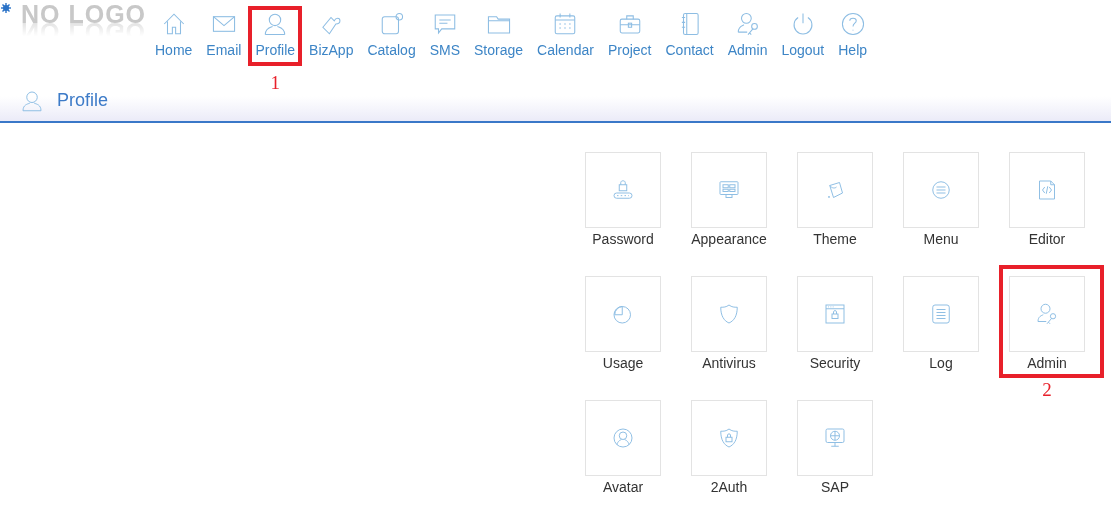  What do you see at coordinates (941, 190) in the screenshot?
I see `menu-icon` at bounding box center [941, 190].